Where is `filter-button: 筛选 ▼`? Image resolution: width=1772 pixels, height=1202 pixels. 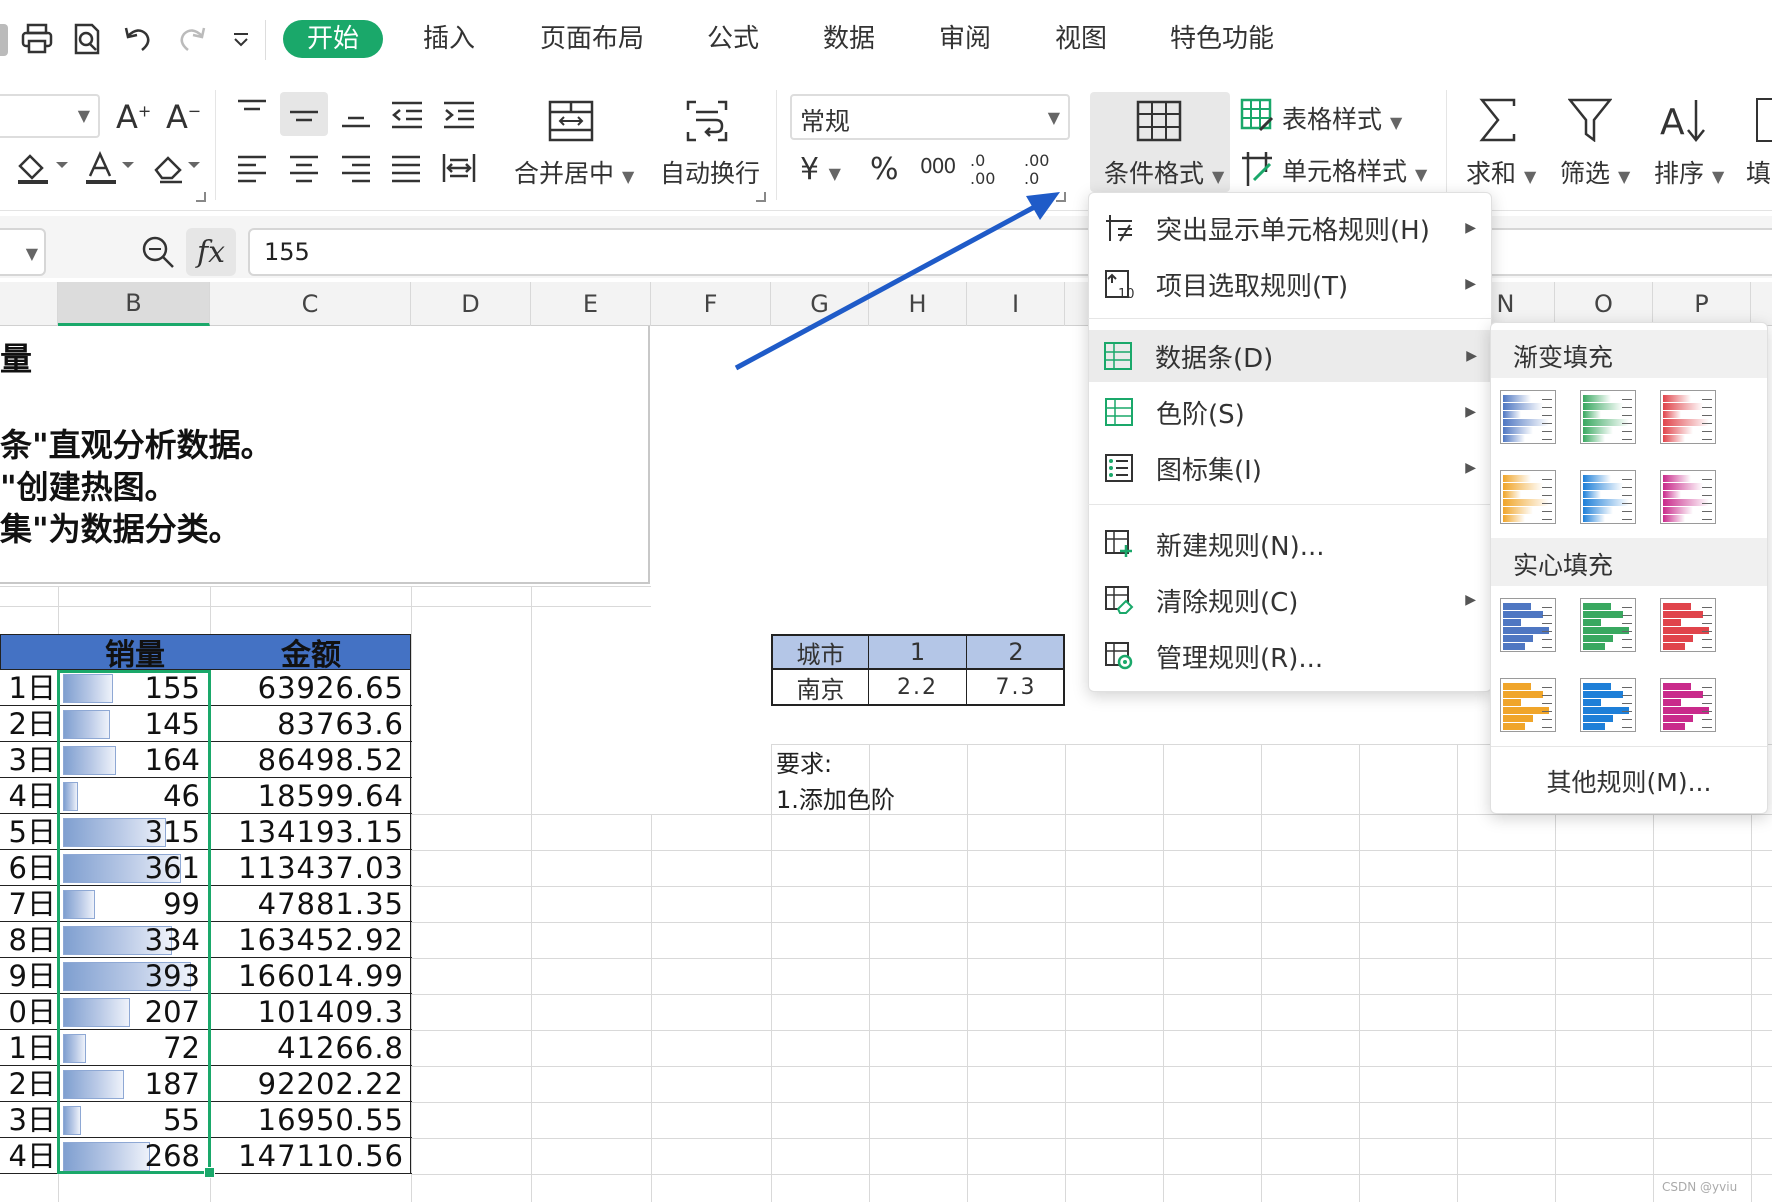 filter-button: 筛选 ▼ is located at coordinates (1595, 172).